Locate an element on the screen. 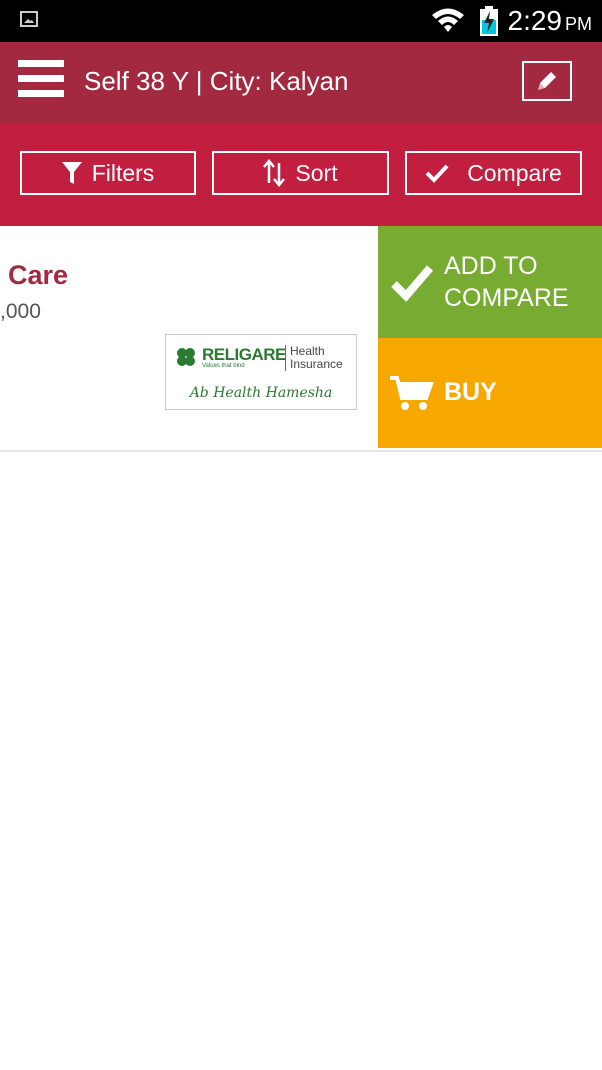 The image size is (602, 1070). compare-label: Compare is located at coordinates (514, 172).